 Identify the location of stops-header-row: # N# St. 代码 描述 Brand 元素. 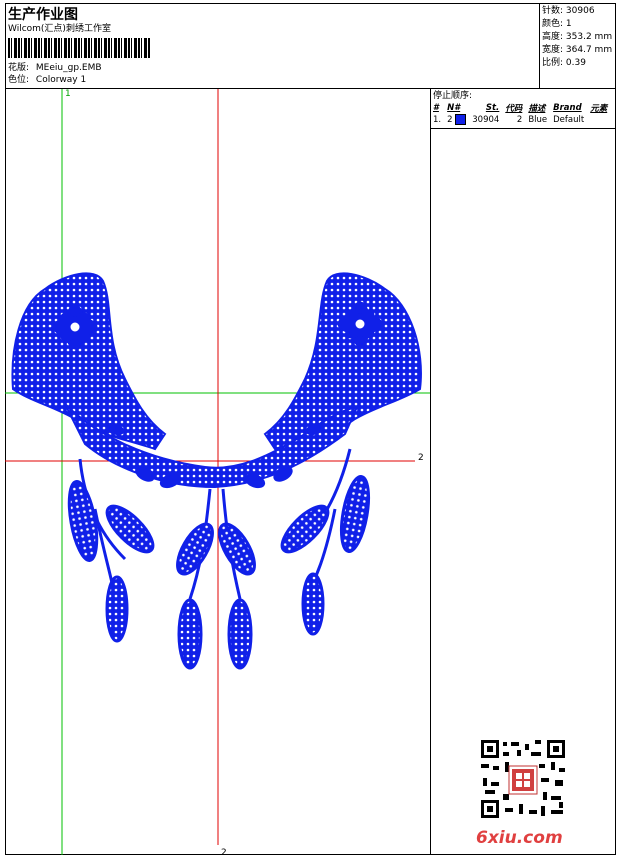
(520, 108).